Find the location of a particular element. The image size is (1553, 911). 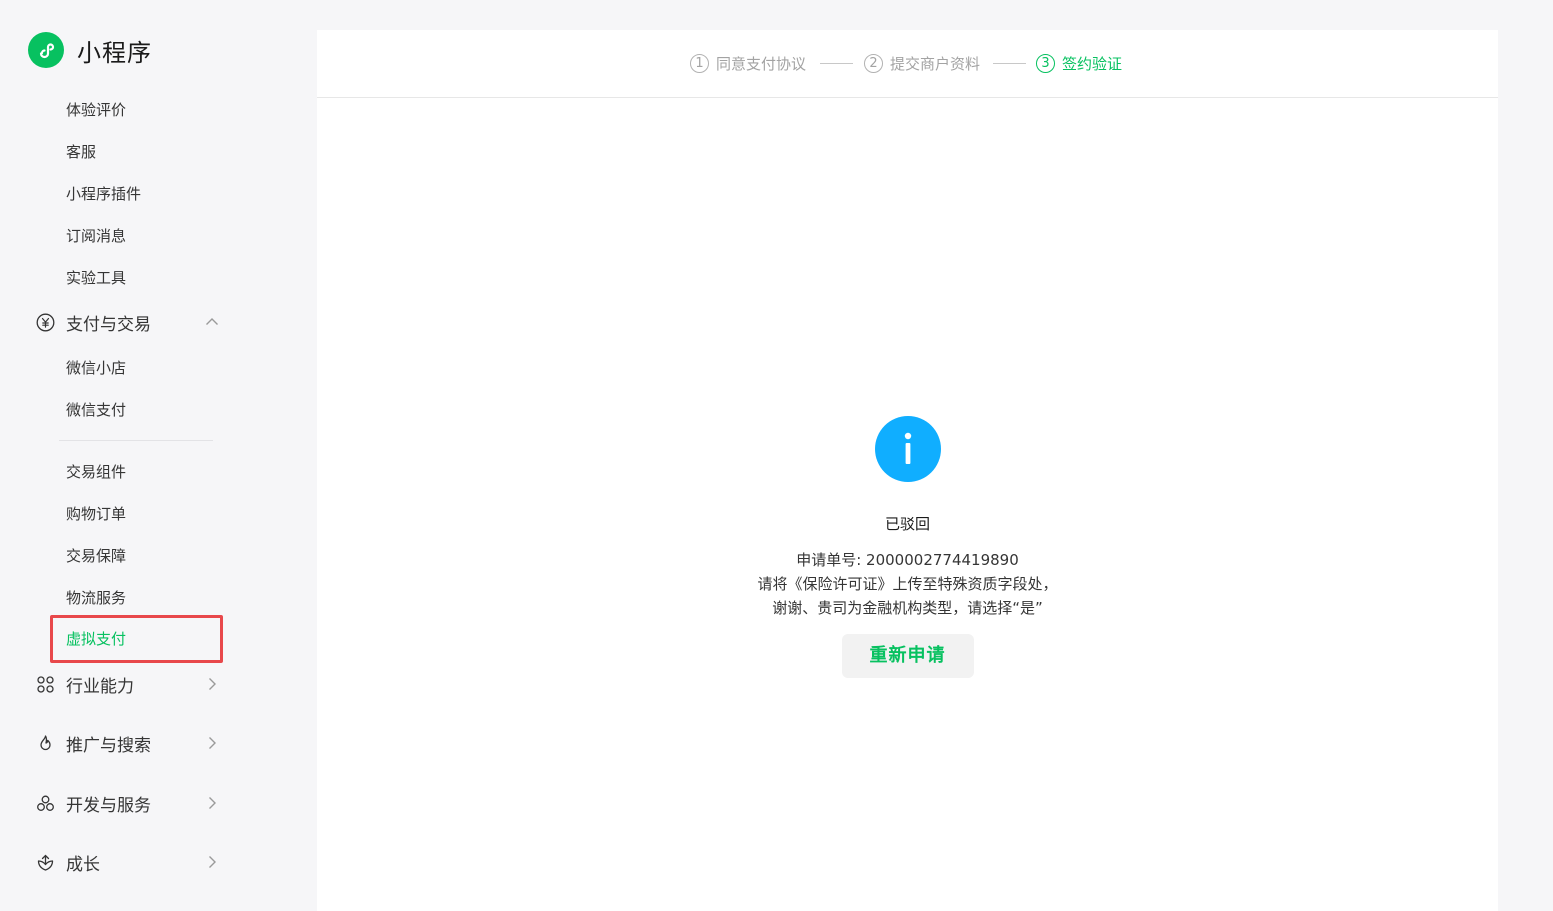

sidebar-item-trade-components: 交易组件 is located at coordinates (96, 472).